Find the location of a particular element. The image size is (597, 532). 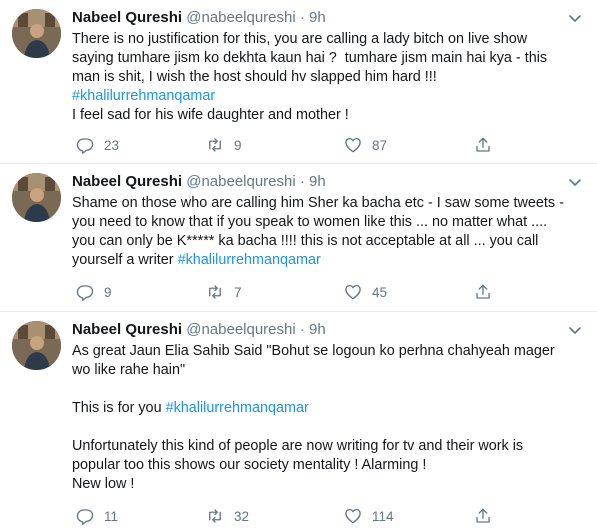

reply-count: 9 is located at coordinates (108, 292).